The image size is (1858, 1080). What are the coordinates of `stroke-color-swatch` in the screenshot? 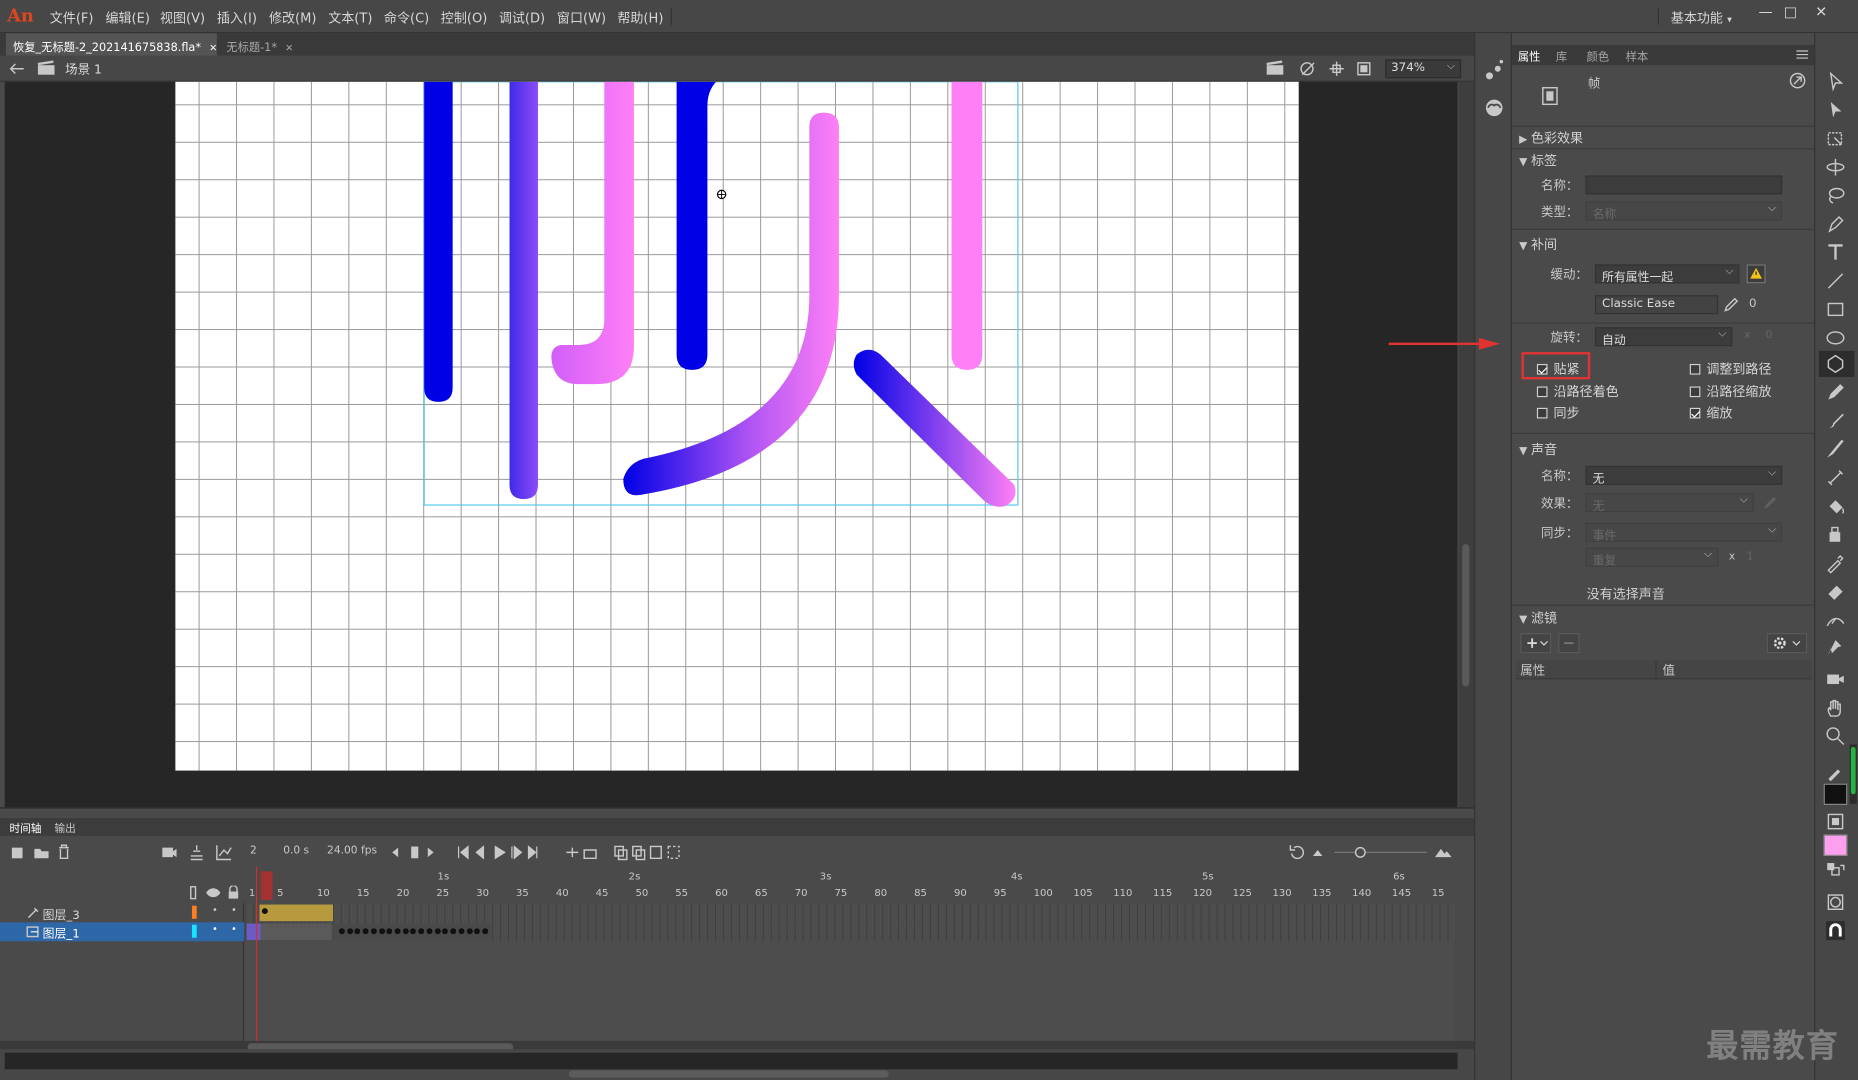 It's located at (1835, 794).